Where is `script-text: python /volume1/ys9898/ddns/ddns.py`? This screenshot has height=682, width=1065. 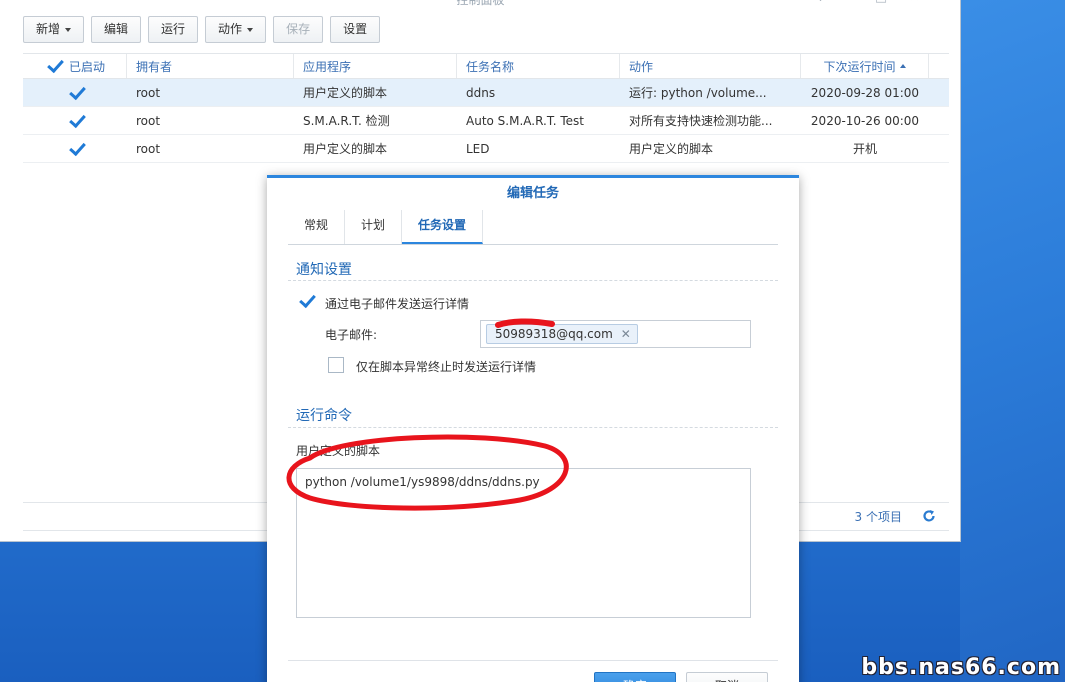 script-text: python /volume1/ys9898/ddns/ddns.py is located at coordinates (422, 482).